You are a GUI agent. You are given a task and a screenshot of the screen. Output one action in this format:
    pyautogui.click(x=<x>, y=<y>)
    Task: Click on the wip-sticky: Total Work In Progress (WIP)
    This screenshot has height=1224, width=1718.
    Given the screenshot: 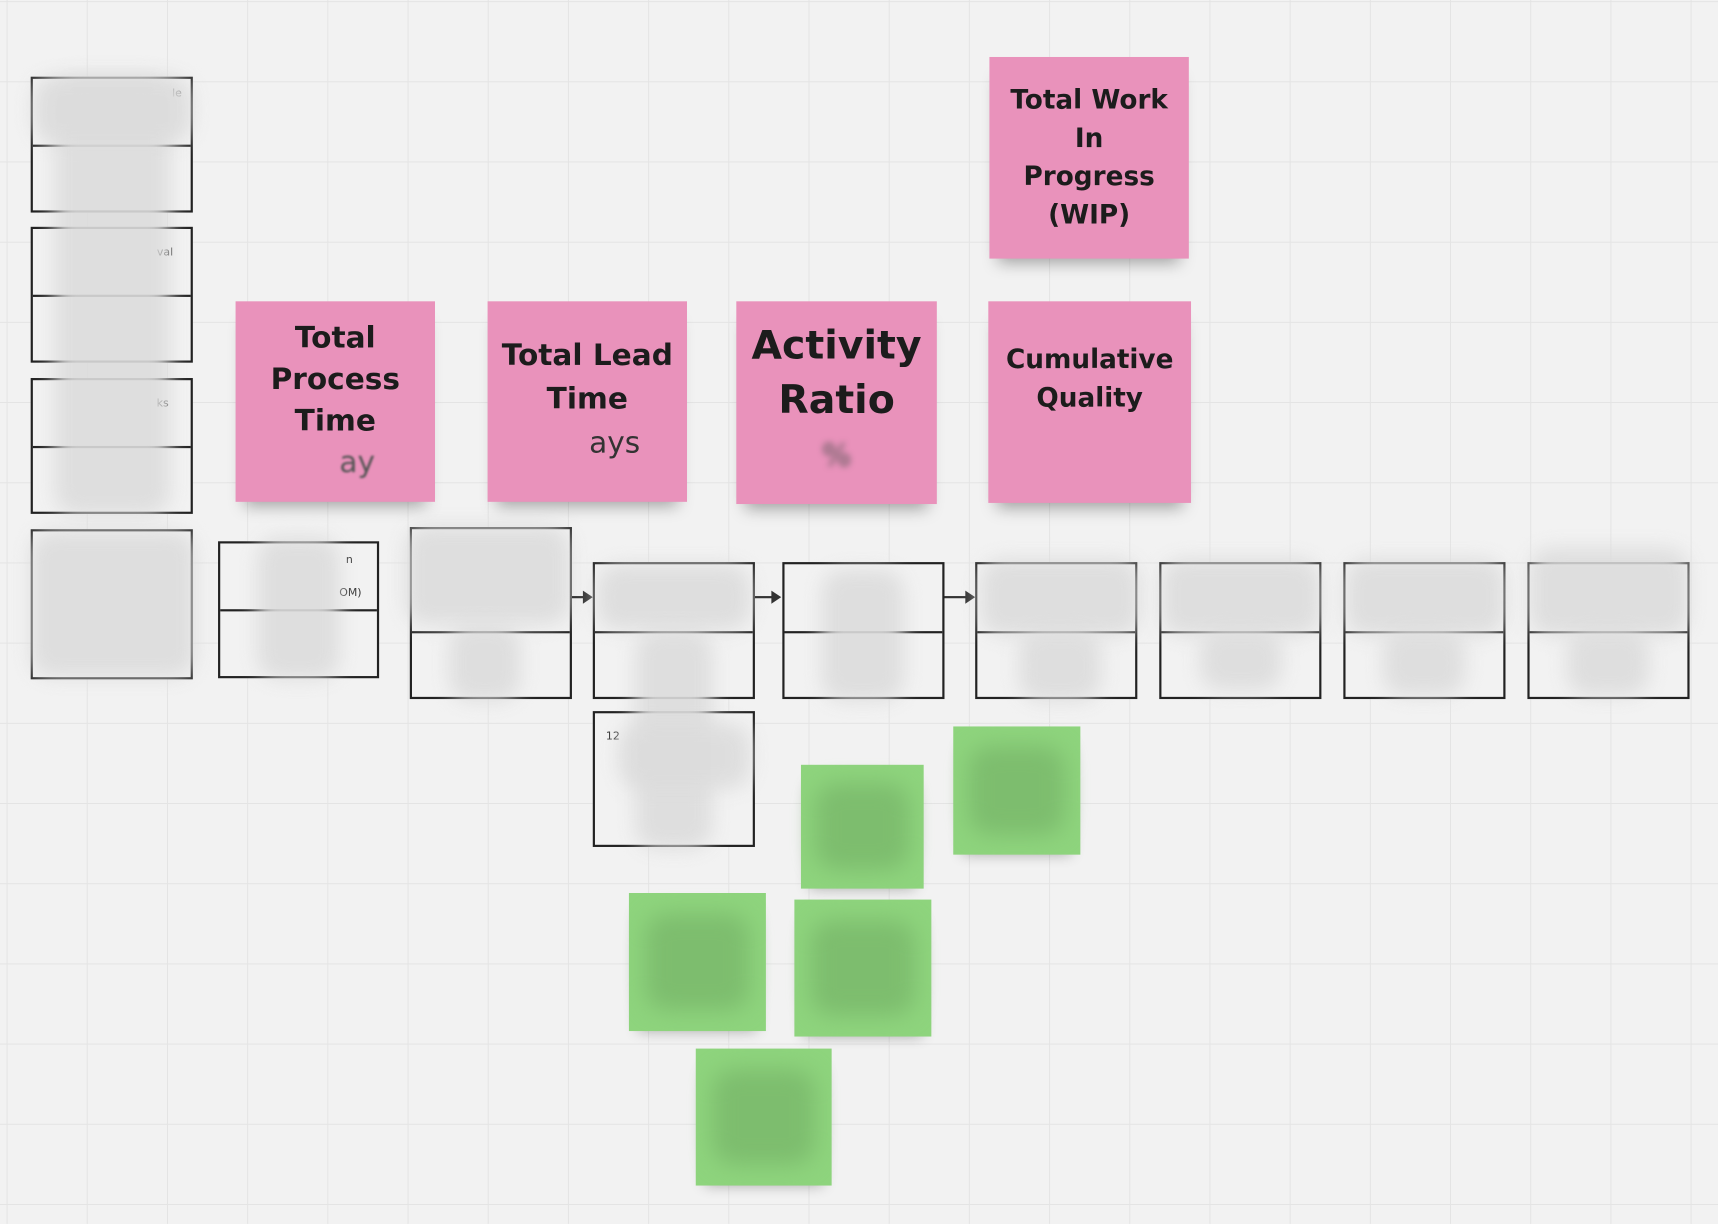 What is the action you would take?
    pyautogui.click(x=1089, y=157)
    